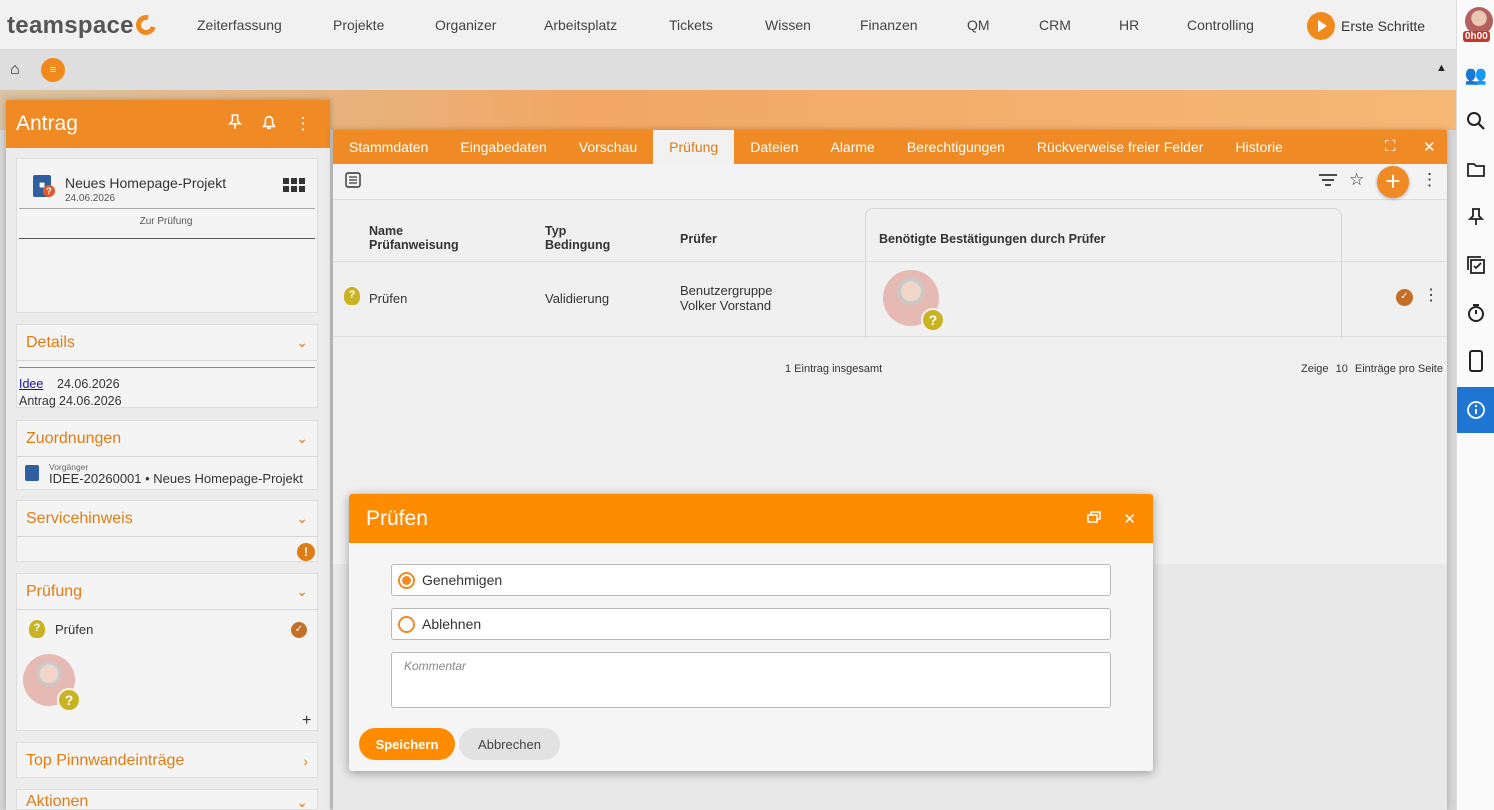 The height and width of the screenshot is (810, 1494). What do you see at coordinates (353, 182) in the screenshot?
I see `list-view-icon` at bounding box center [353, 182].